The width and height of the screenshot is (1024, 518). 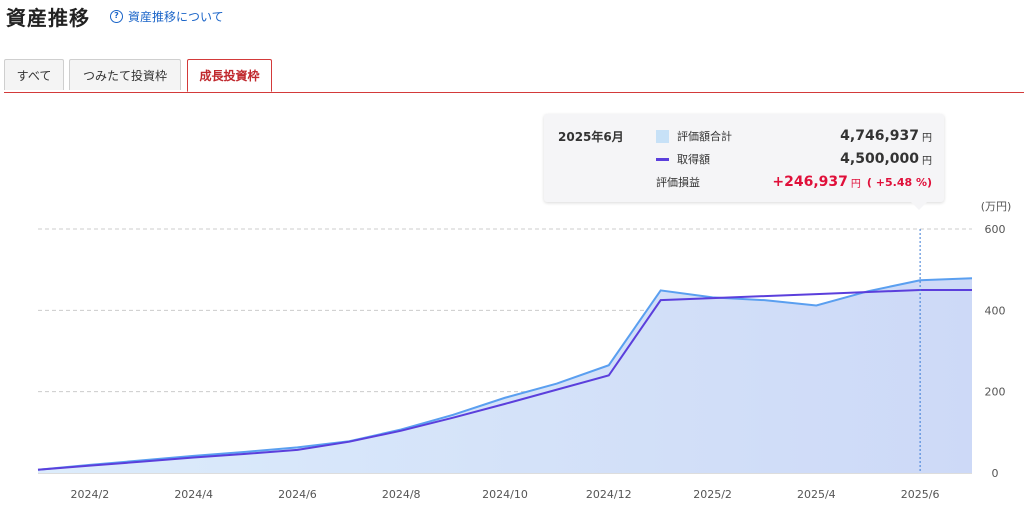 I want to click on x-tick-label: 2024/12, so click(x=609, y=494).